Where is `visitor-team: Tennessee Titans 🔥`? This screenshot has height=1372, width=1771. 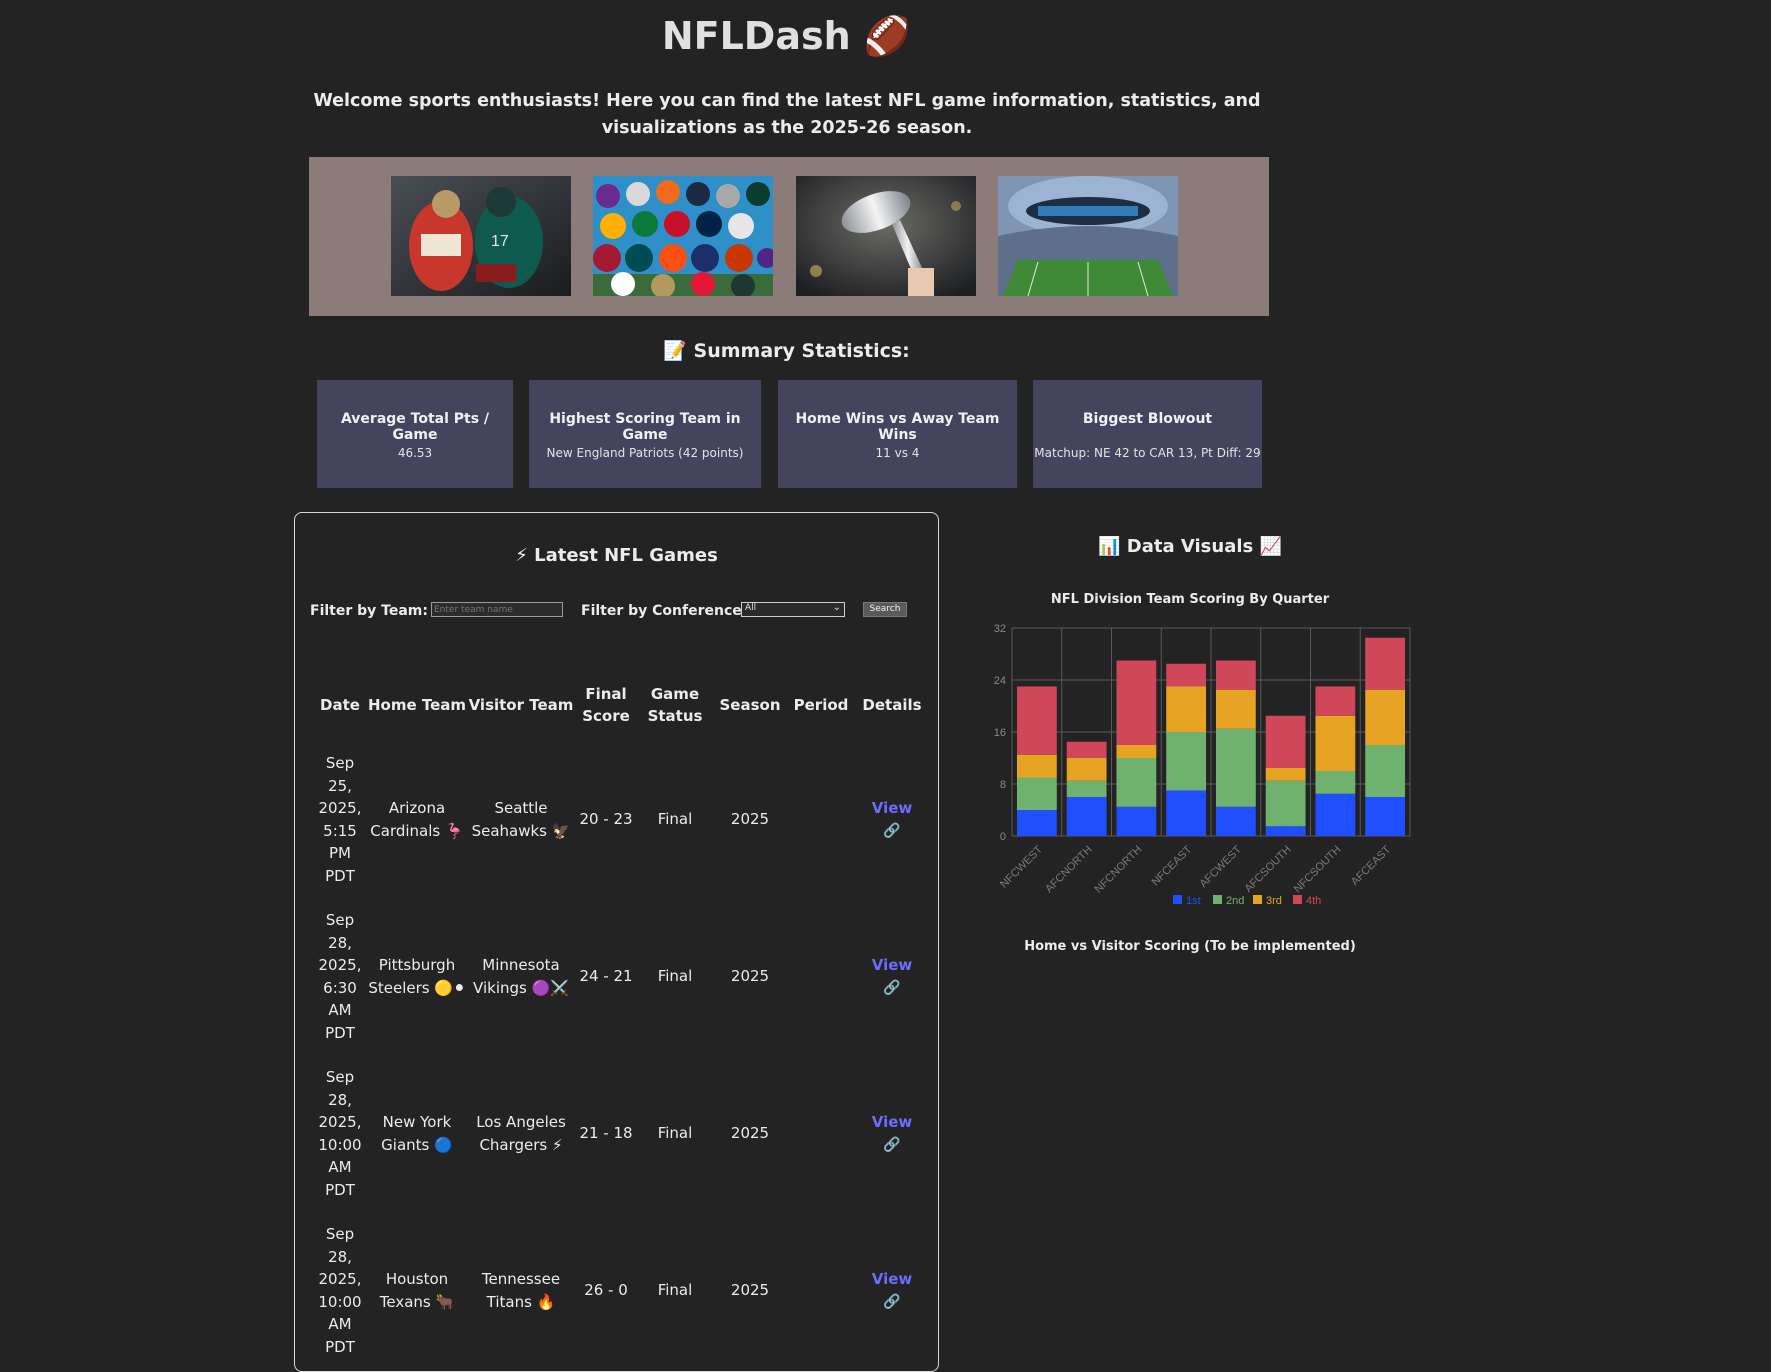
visitor-team: Tennessee Titans 🔥 is located at coordinates (521, 1290).